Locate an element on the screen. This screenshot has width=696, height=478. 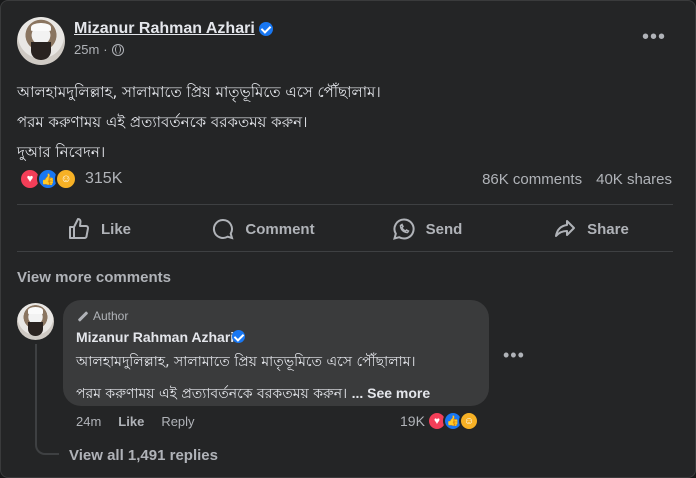
post-meta: 25m · is located at coordinates (99, 49).